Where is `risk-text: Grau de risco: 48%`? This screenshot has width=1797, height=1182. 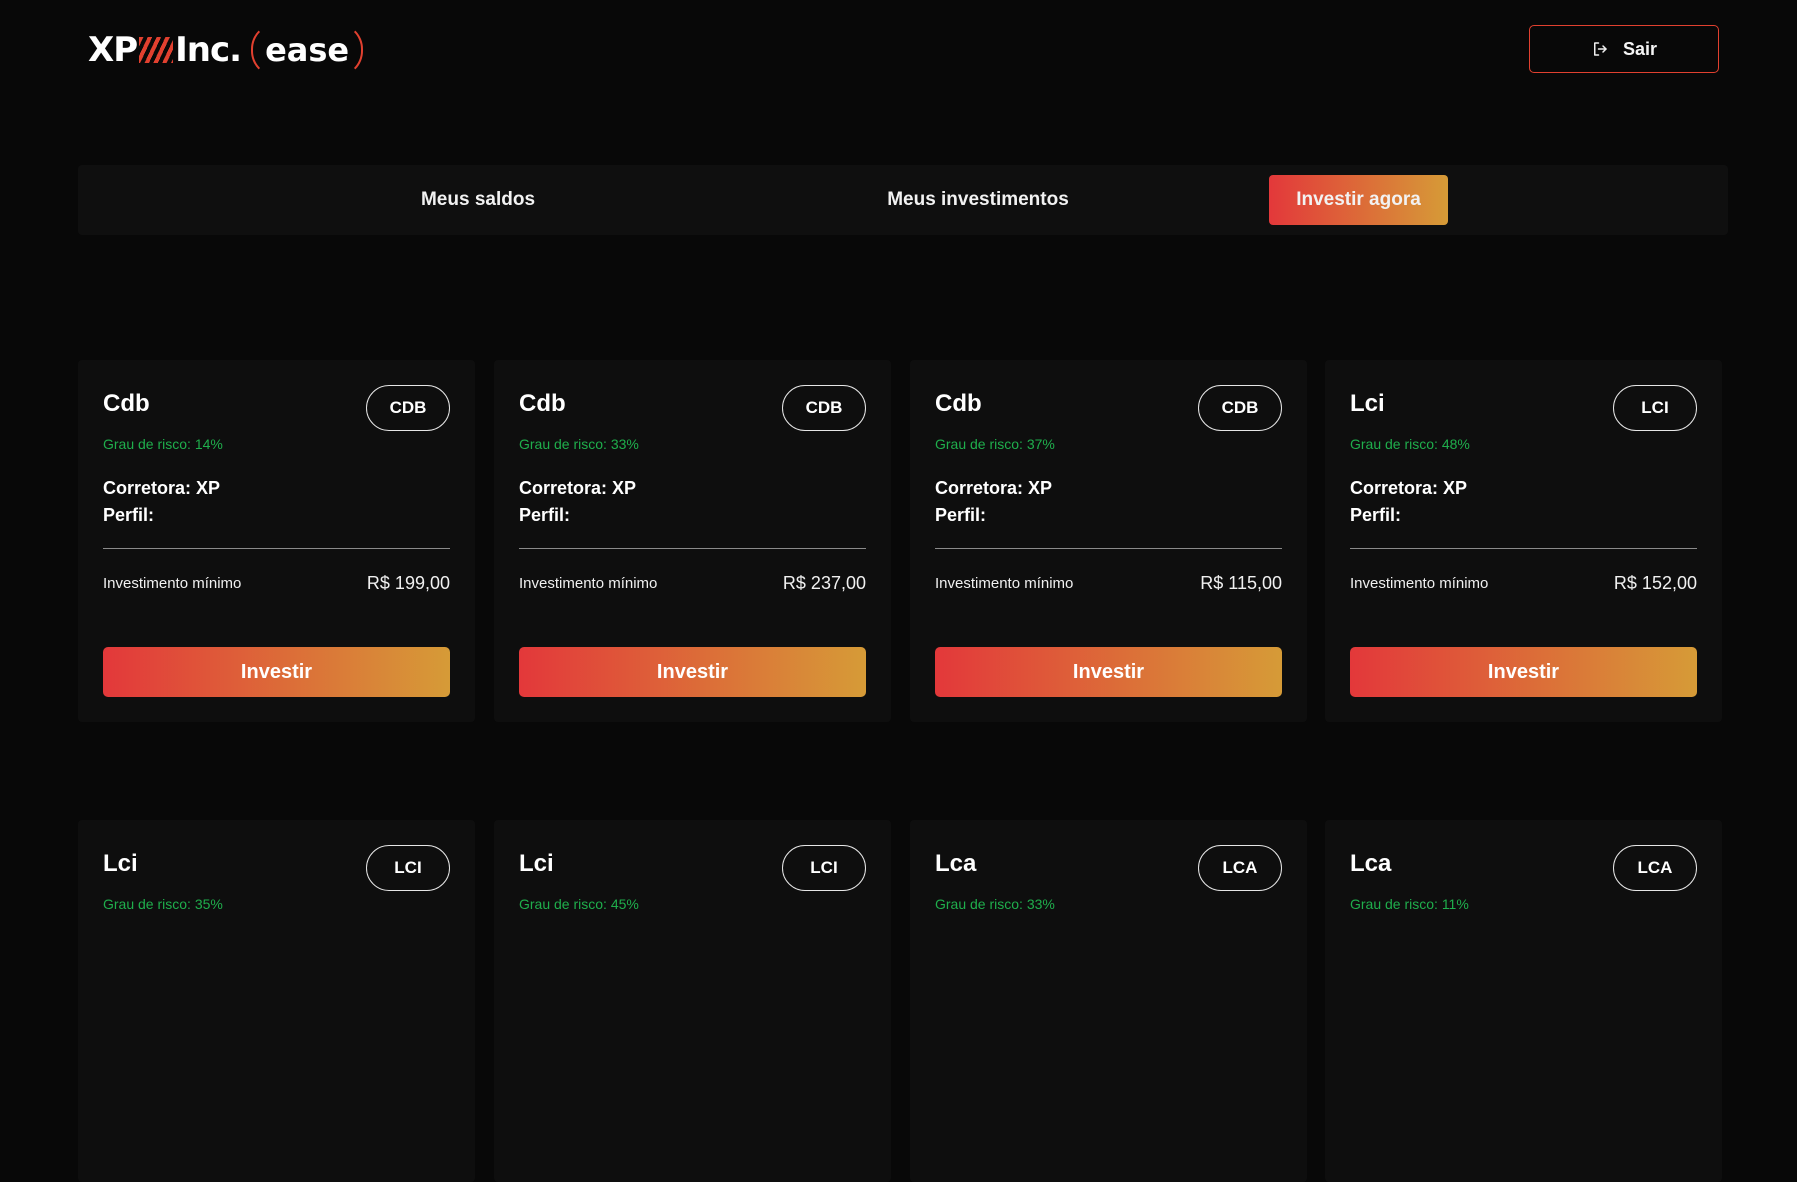
risk-text: Grau de risco: 48% is located at coordinates (1410, 444).